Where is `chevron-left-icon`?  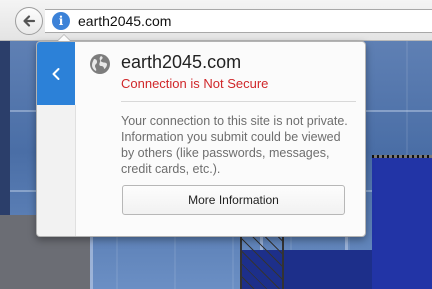
chevron-left-icon is located at coordinates (56, 73).